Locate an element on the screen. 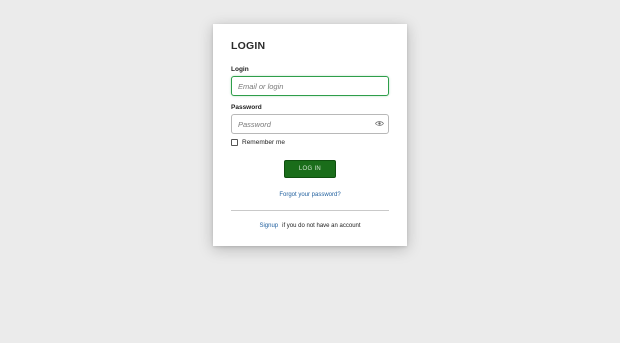 This screenshot has width=620, height=343. password-input is located at coordinates (310, 124).